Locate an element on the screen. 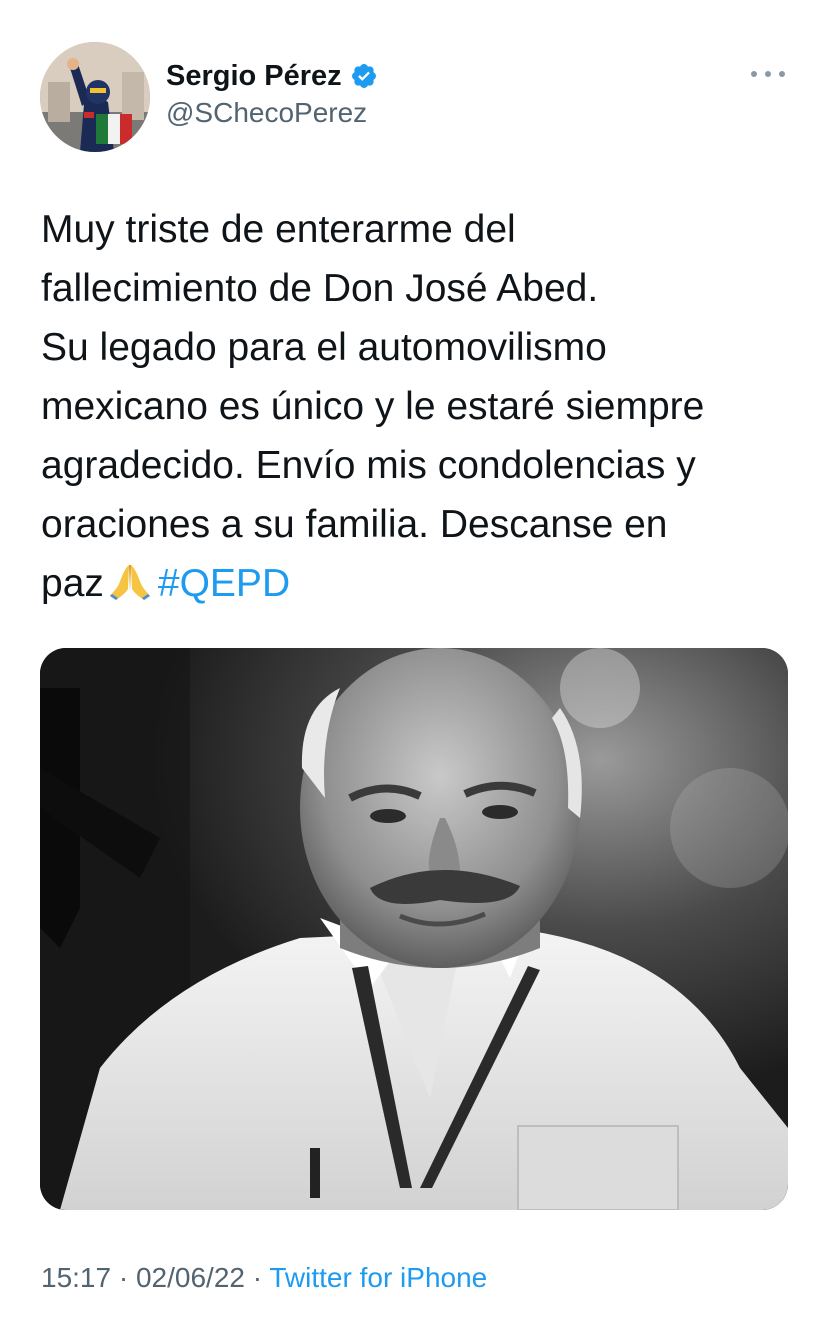  tweet-meta: 15:17 · 02/06/22 · Twitter for iPhone is located at coordinates (264, 1278).